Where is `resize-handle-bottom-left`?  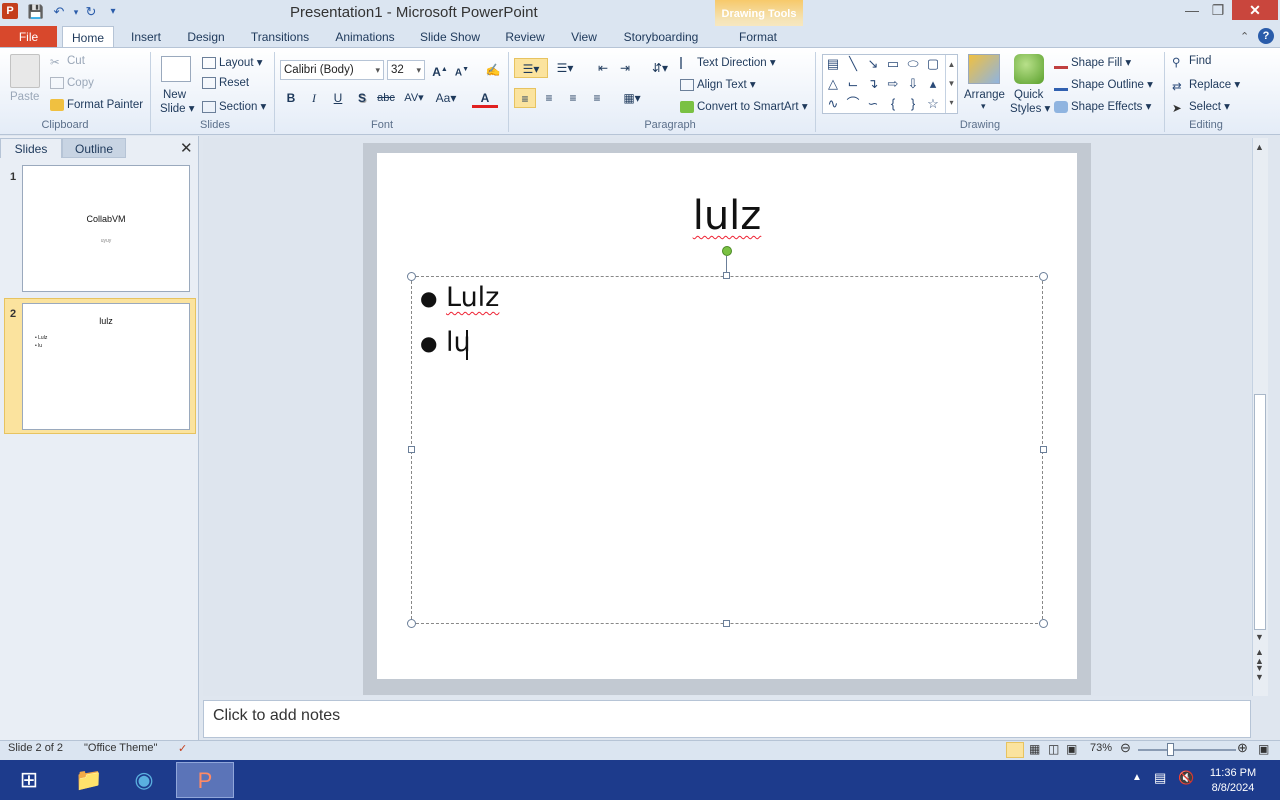 resize-handle-bottom-left is located at coordinates (411, 623).